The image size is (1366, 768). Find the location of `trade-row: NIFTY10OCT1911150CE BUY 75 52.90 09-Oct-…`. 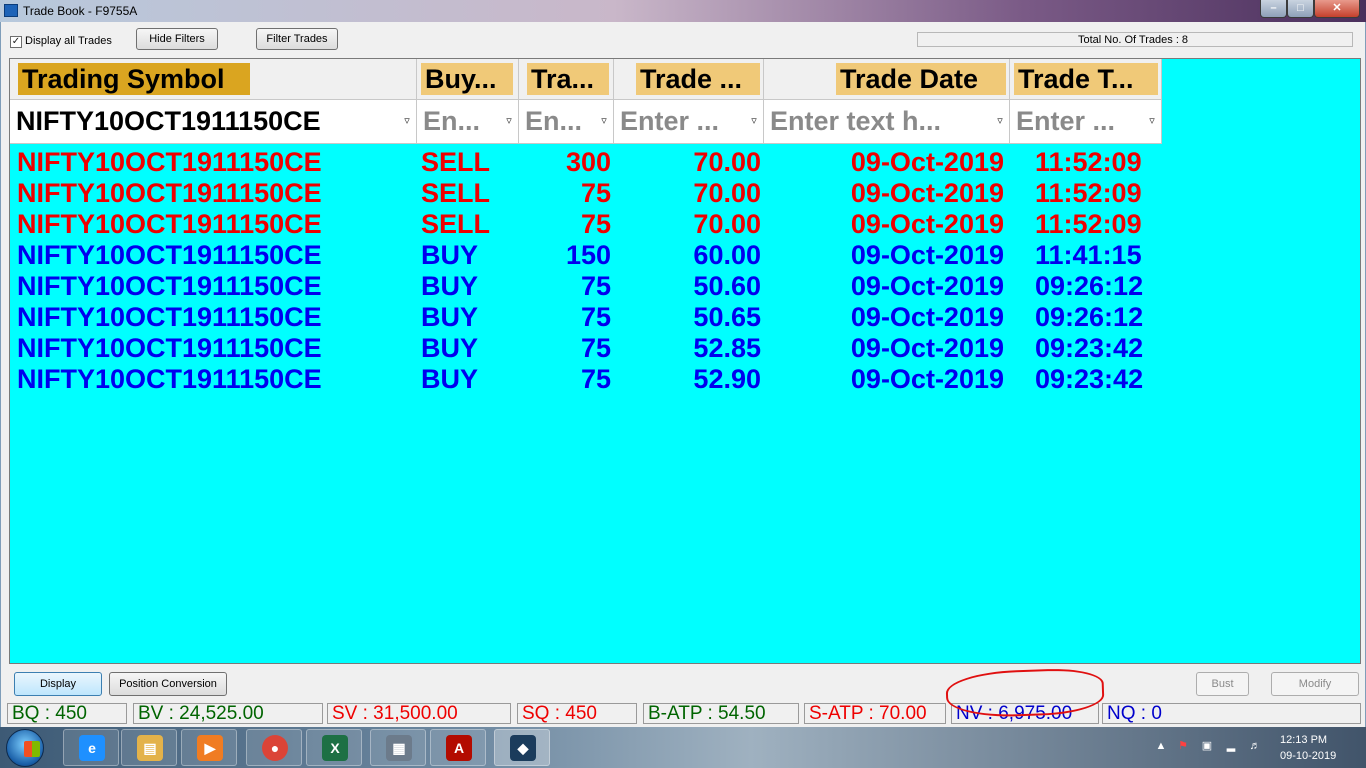

trade-row: NIFTY10OCT1911150CE BUY 75 52.90 09-Oct-… is located at coordinates (586, 379).